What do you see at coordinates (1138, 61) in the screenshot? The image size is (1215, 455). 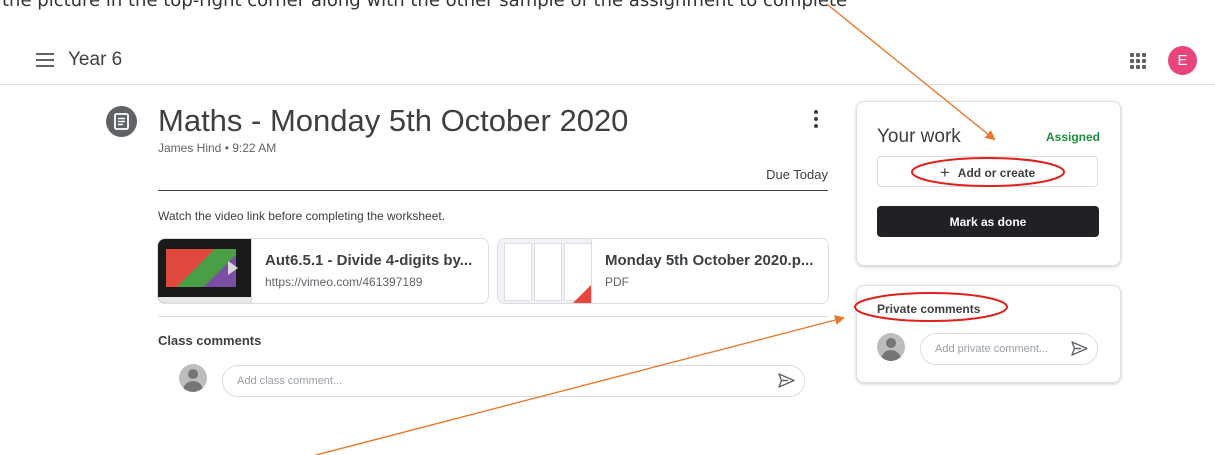 I see `google-apps-icon` at bounding box center [1138, 61].